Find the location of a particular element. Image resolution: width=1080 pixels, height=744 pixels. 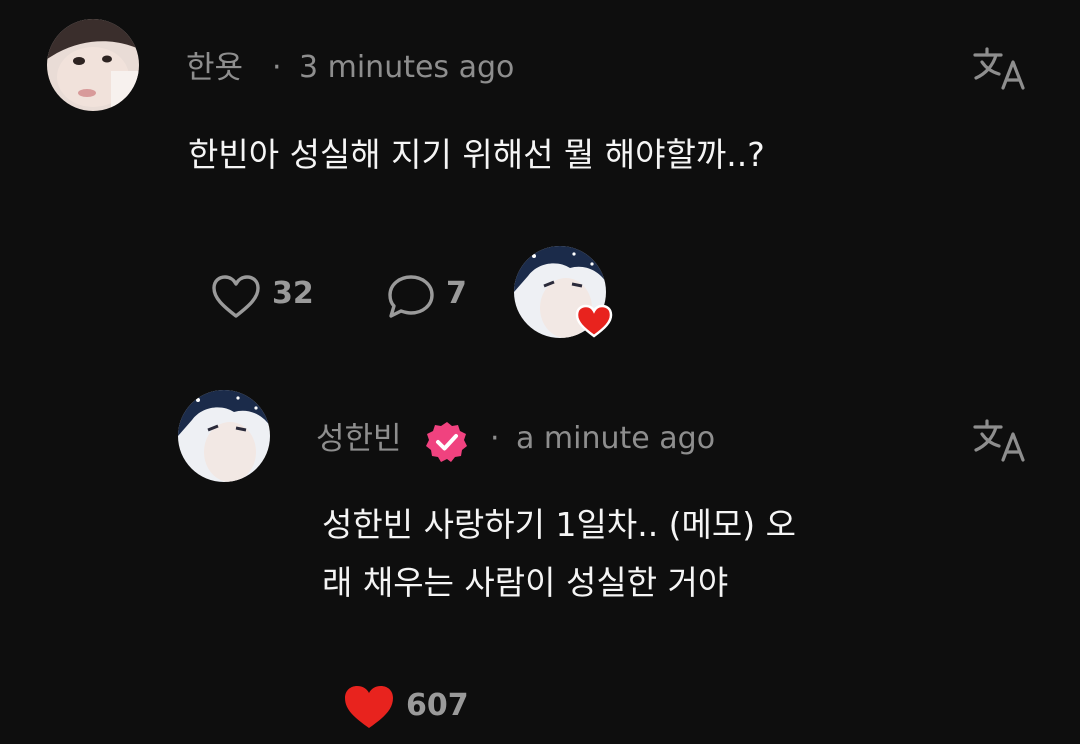

reply-count: 7 is located at coordinates (456, 293).